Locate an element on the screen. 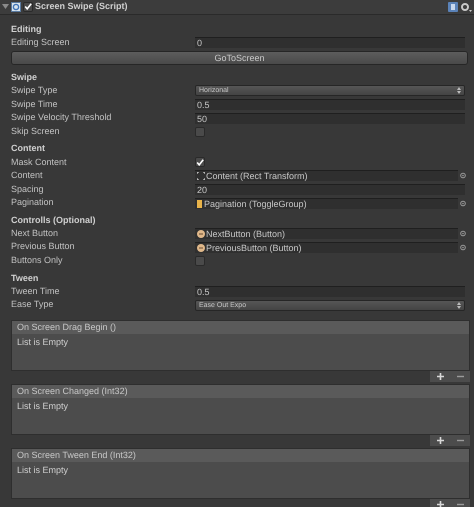 The height and width of the screenshot is (507, 474). field-label: Swipe Type is located at coordinates (34, 91).